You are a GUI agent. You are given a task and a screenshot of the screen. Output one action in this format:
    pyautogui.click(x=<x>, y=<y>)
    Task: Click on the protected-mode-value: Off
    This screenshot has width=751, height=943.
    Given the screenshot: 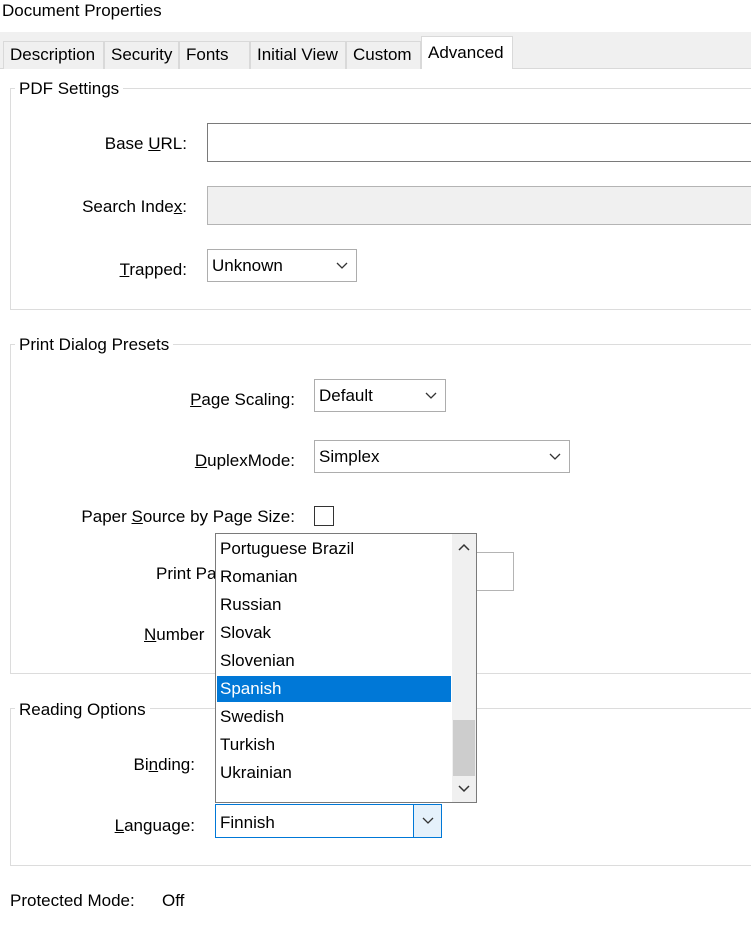 What is the action you would take?
    pyautogui.click(x=173, y=900)
    